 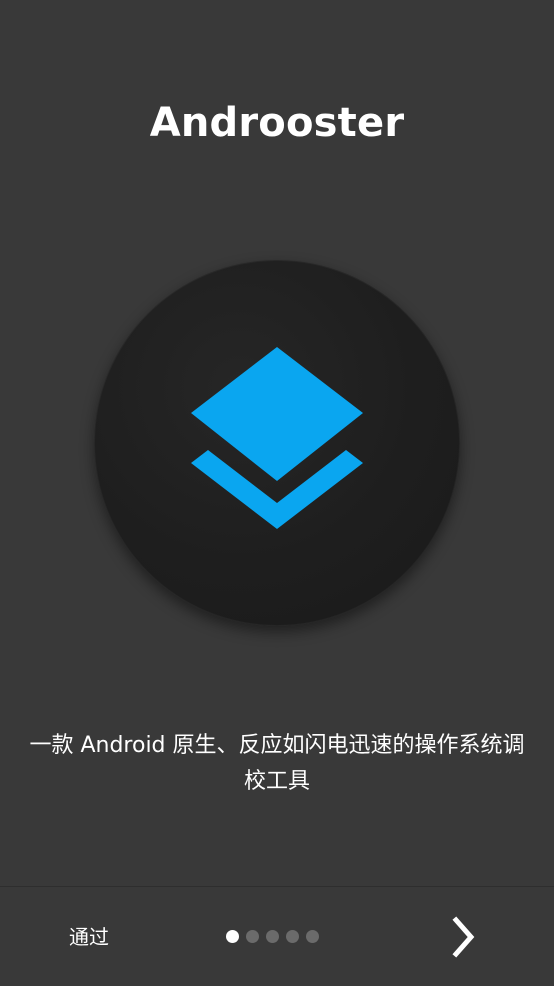 What do you see at coordinates (277, 438) in the screenshot?
I see `layers-icon` at bounding box center [277, 438].